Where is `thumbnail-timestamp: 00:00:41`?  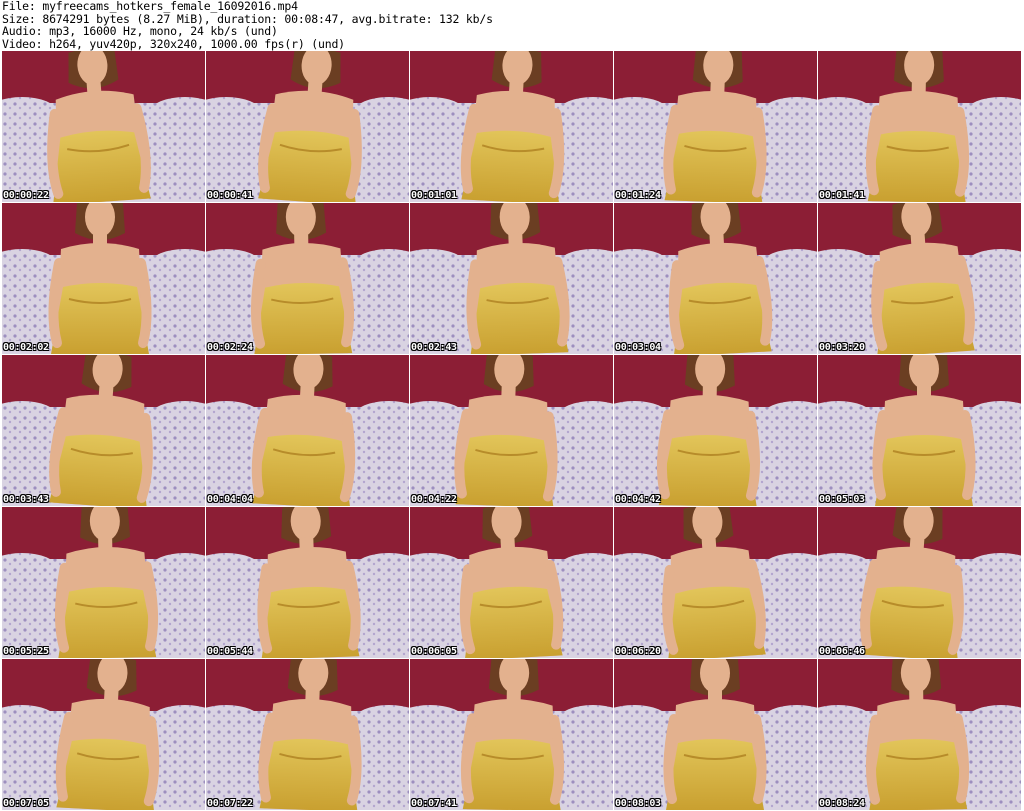
thumbnail-timestamp: 00:00:41 is located at coordinates (230, 195).